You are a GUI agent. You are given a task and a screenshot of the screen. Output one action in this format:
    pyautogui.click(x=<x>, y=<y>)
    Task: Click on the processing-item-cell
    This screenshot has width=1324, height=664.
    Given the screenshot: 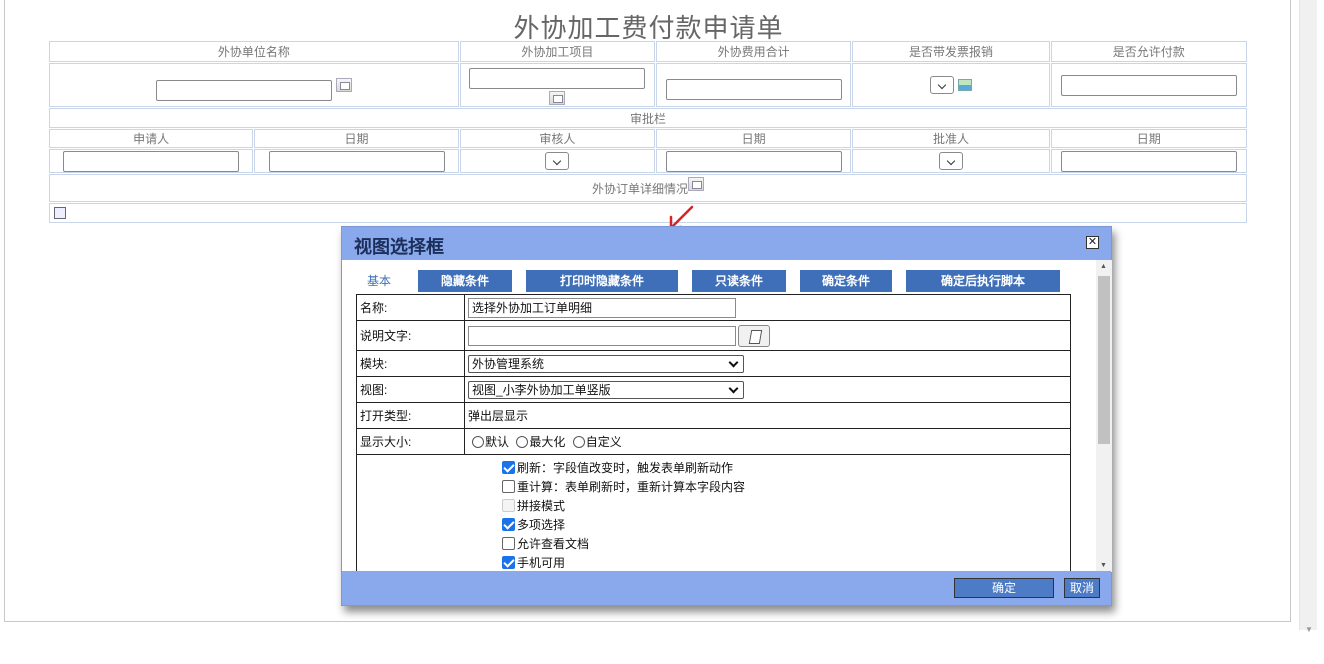 What is the action you would take?
    pyautogui.click(x=557, y=85)
    